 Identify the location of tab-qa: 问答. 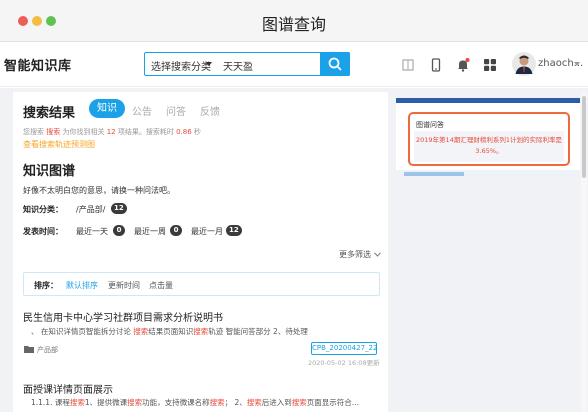
(176, 110).